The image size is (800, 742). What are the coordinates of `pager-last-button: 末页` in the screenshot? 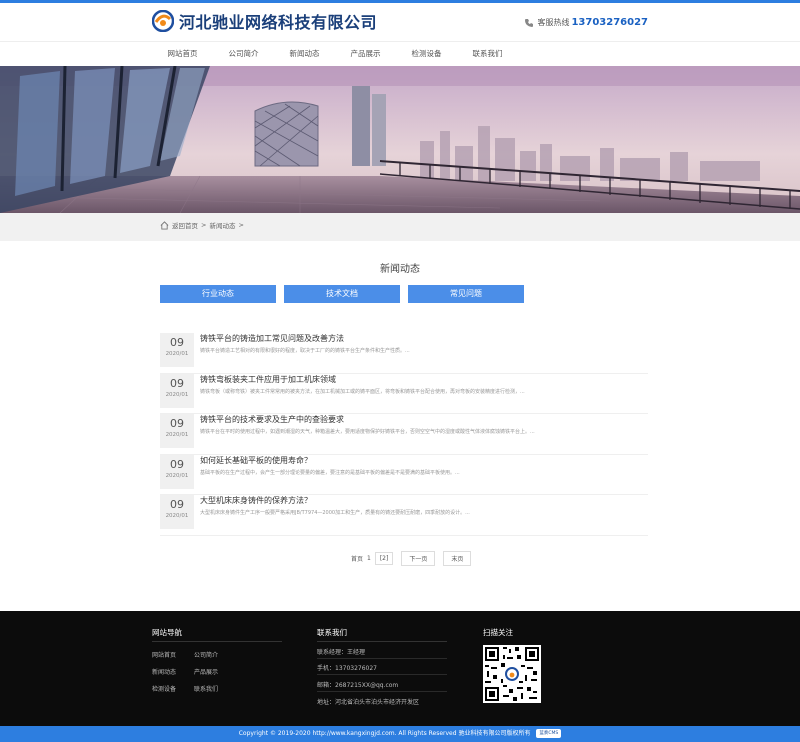 It's located at (457, 558).